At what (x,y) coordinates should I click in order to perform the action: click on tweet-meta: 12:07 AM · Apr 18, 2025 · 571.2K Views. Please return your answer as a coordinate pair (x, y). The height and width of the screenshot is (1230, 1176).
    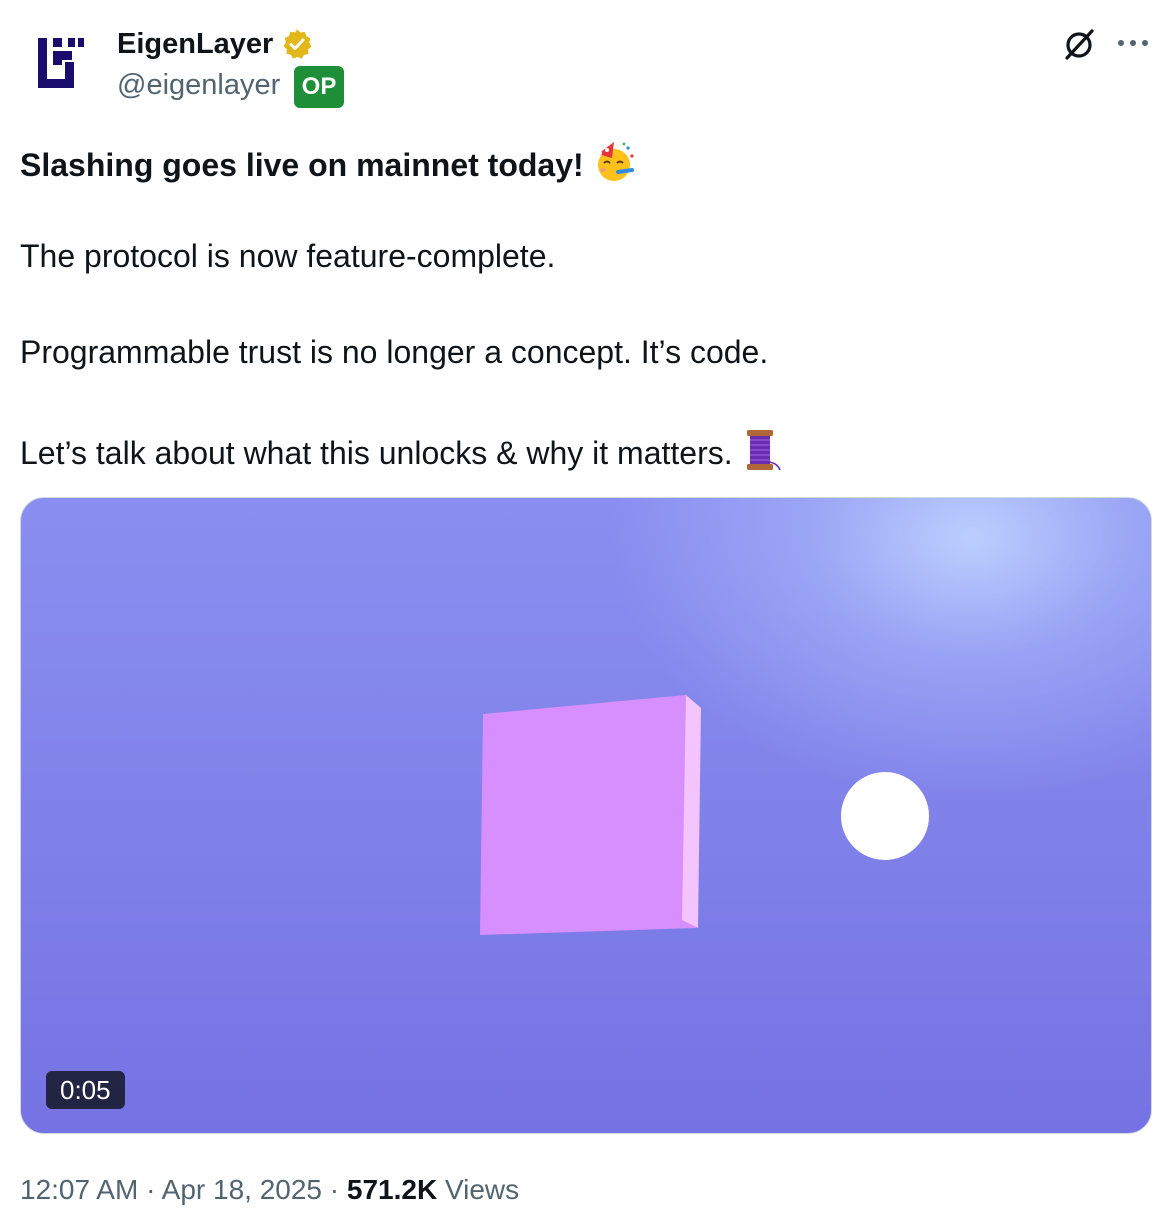
    Looking at the image, I should click on (269, 1190).